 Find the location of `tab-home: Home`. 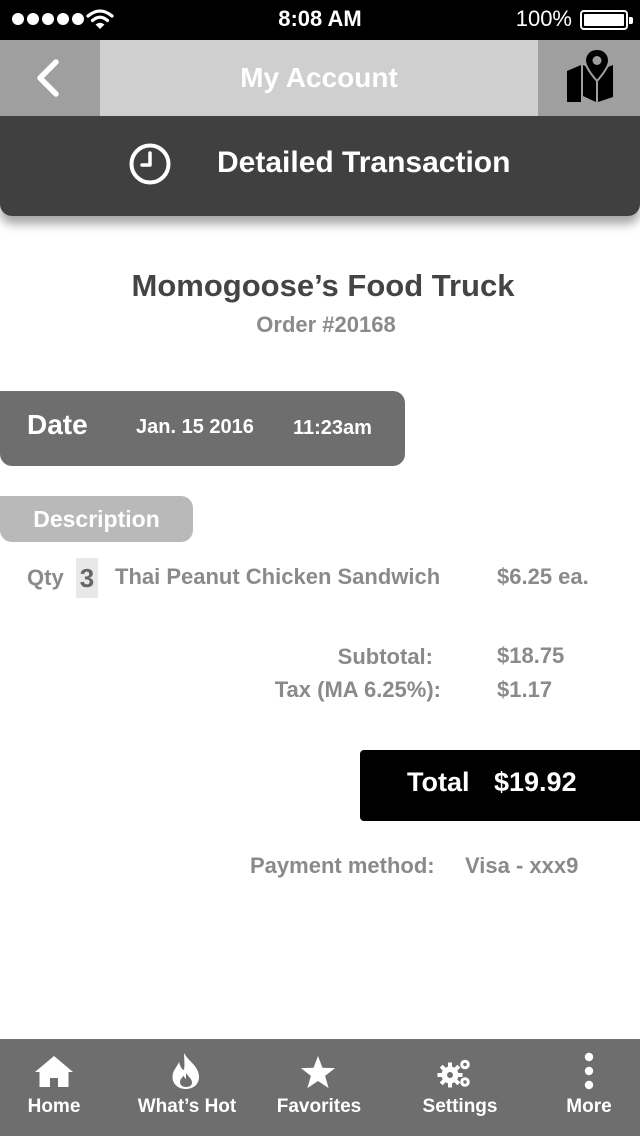

tab-home: Home is located at coordinates (54, 1087).